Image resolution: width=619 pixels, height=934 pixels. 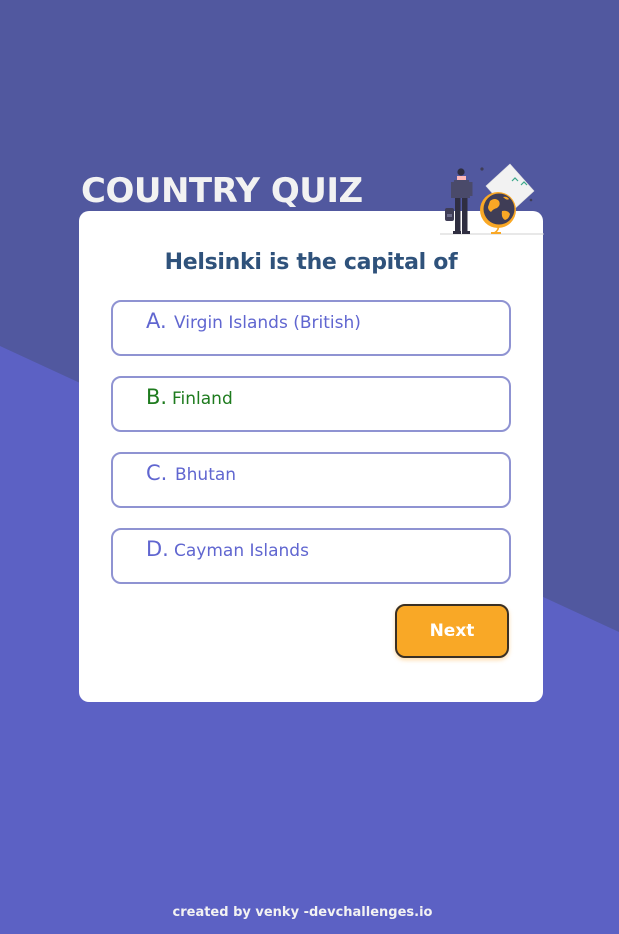 I want to click on option-label: Cayman Islands, so click(x=241, y=551).